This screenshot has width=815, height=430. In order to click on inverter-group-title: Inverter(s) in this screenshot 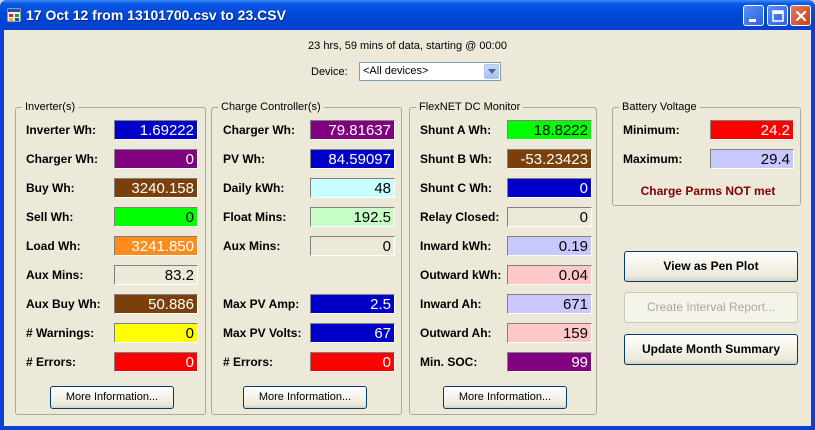, I will do `click(50, 107)`.